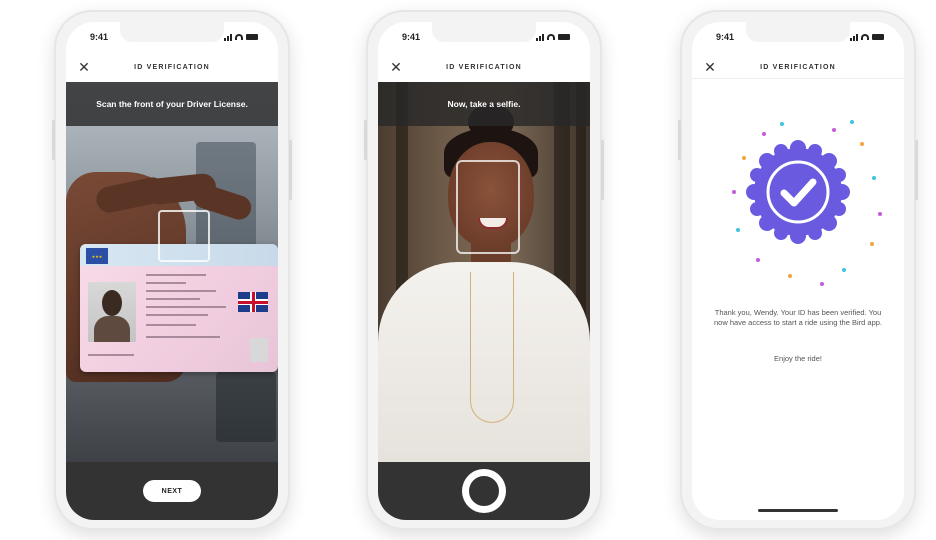 The height and width of the screenshot is (540, 936). What do you see at coordinates (246, 407) in the screenshot?
I see `background-blur` at bounding box center [246, 407].